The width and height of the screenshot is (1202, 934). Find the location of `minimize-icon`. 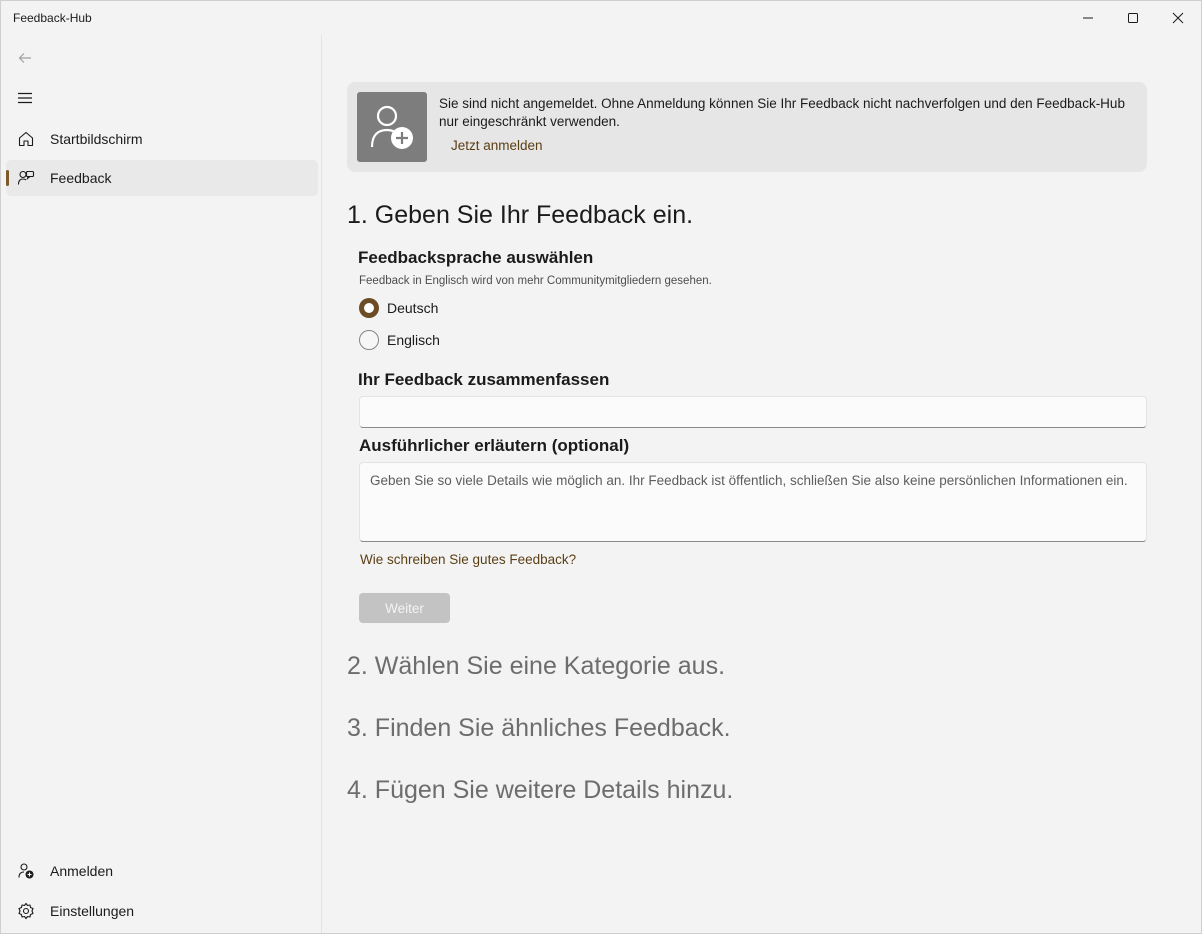

minimize-icon is located at coordinates (1088, 18).